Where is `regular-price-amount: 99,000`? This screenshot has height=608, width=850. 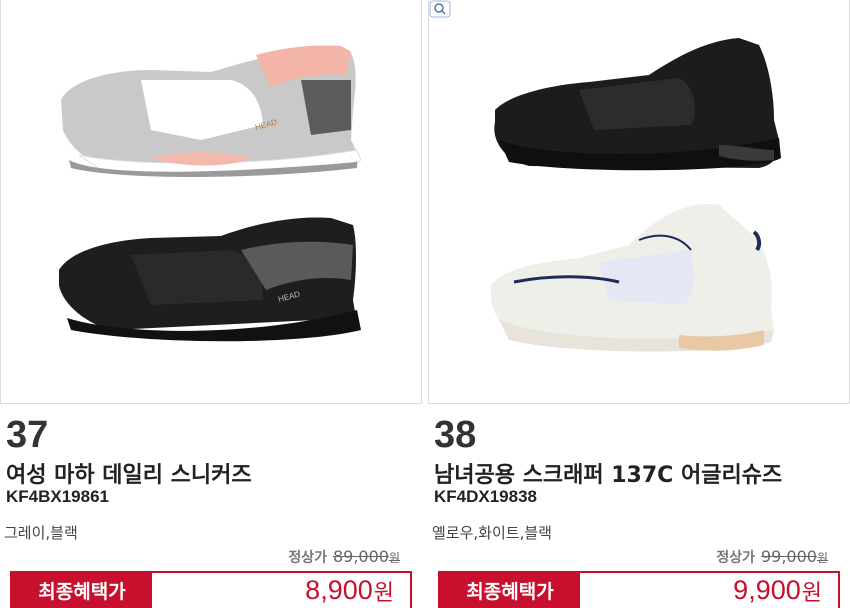
regular-price-amount: 99,000 is located at coordinates (788, 556).